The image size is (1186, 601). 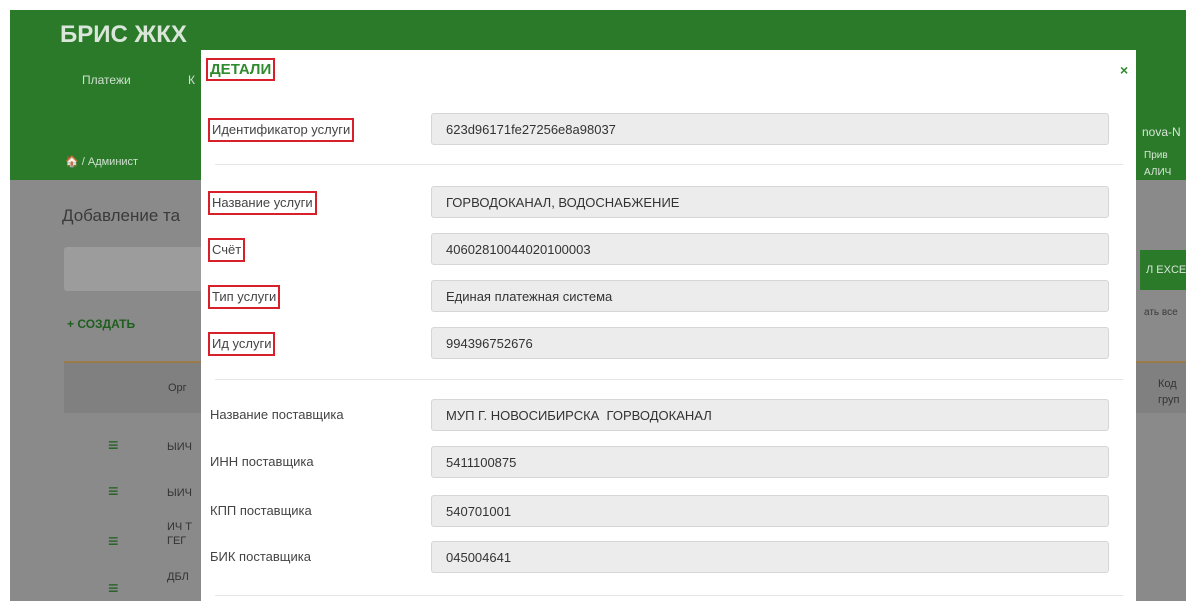 I want to click on field-service-code: Ид услуги, so click(x=668, y=343).